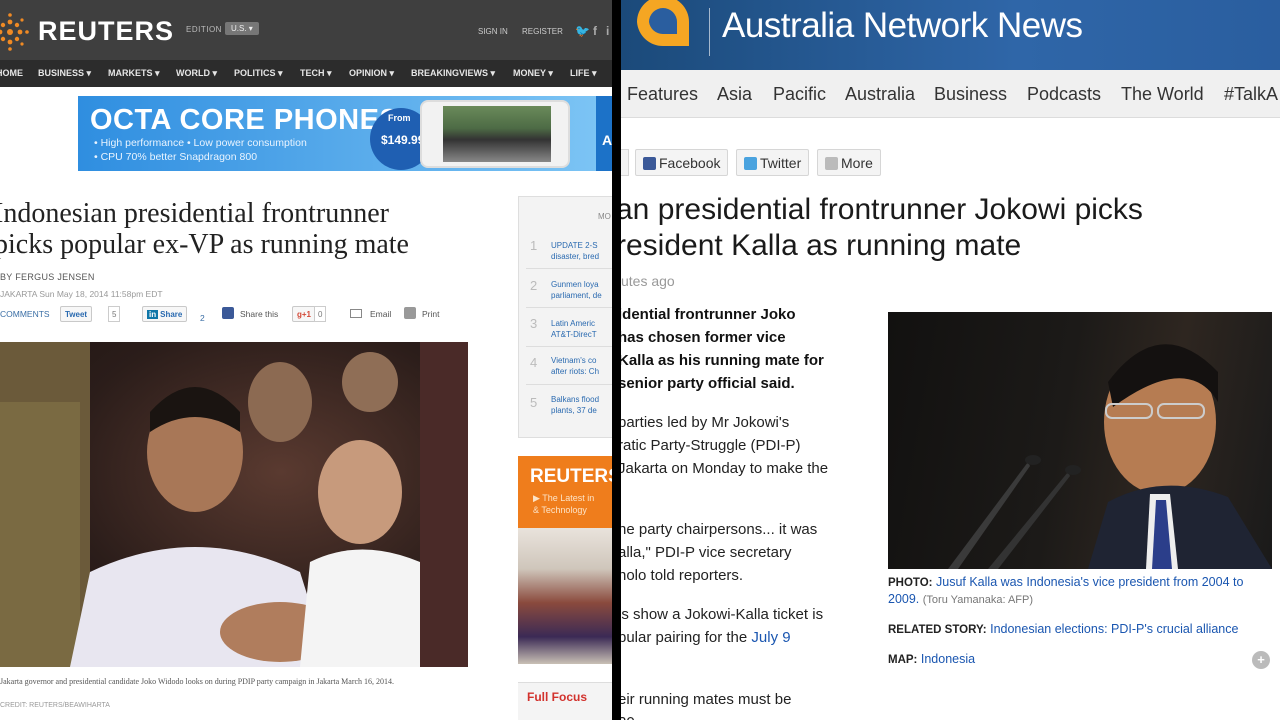 This screenshot has width=1280, height=720. What do you see at coordinates (403, 140) in the screenshot?
I see `ad-price: $149.99` at bounding box center [403, 140].